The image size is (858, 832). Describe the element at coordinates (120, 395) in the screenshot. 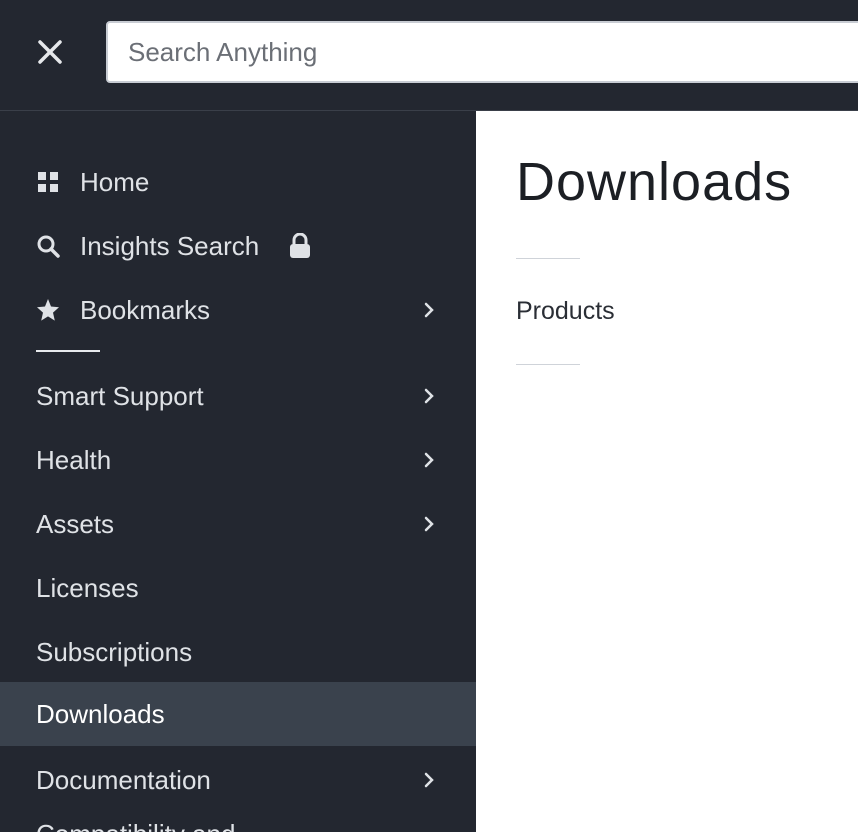

I see `sidebar-item-label: Smart Support` at that location.